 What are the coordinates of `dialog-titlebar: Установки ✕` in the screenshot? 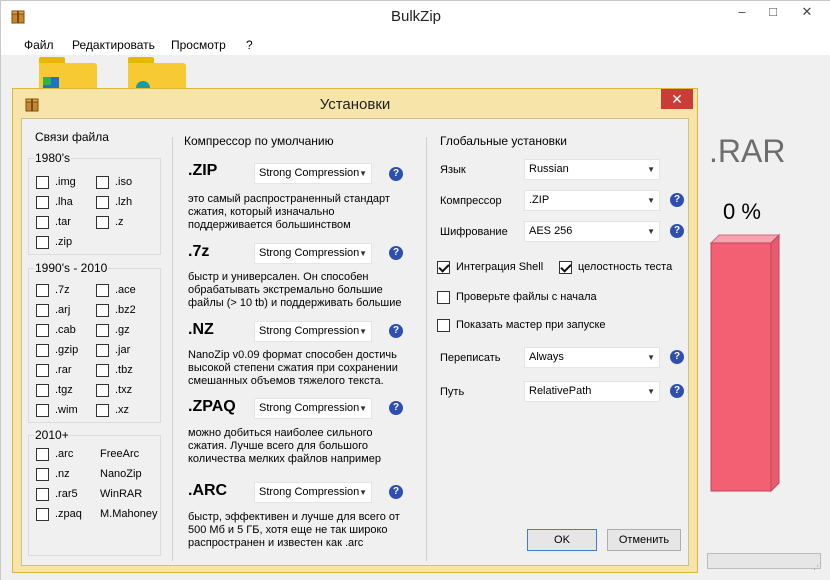 It's located at (355, 104).